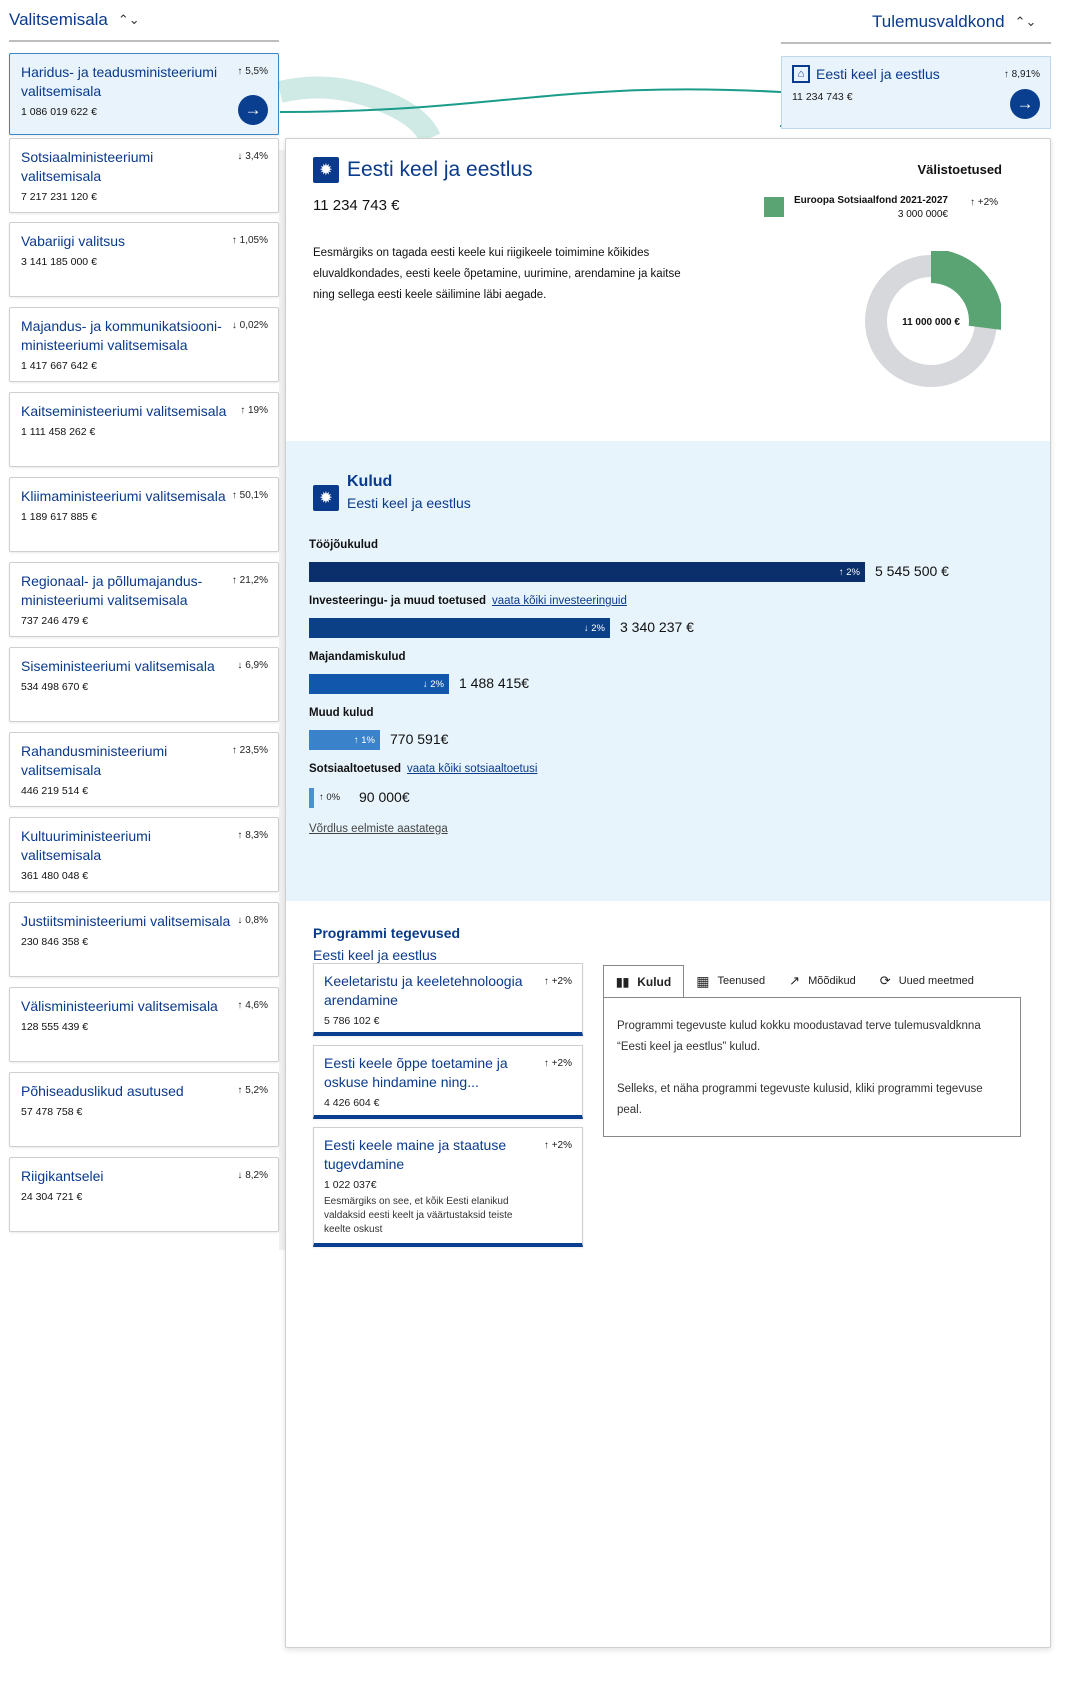 The width and height of the screenshot is (1076, 1700). What do you see at coordinates (472, 769) in the screenshot?
I see `social-benefits-link: vaata kõiki sotsiaaltoetusi` at bounding box center [472, 769].